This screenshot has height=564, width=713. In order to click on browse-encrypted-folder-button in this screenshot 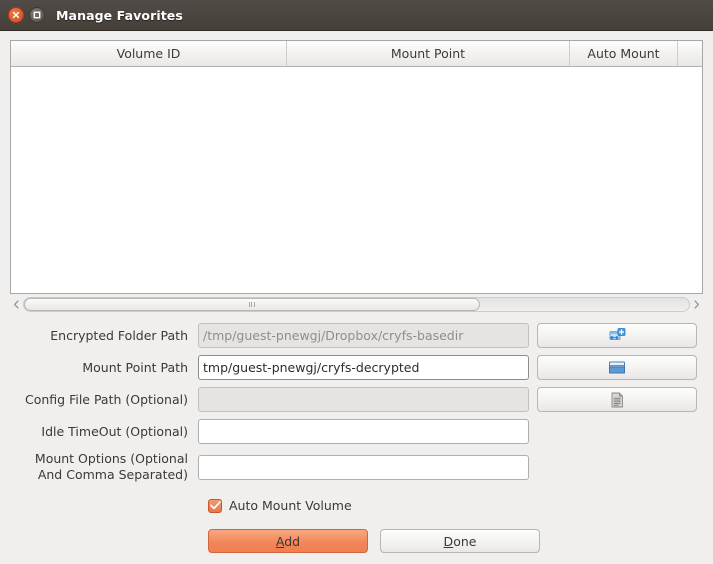, I will do `click(617, 335)`.